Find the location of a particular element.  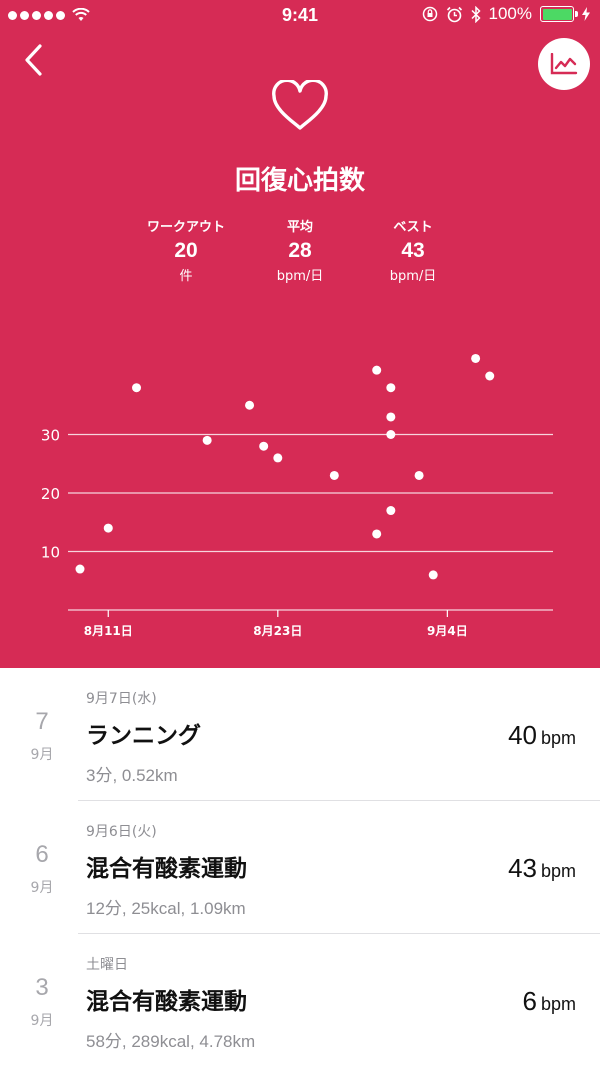

stat-label: ベスト is located at coordinates (413, 227).